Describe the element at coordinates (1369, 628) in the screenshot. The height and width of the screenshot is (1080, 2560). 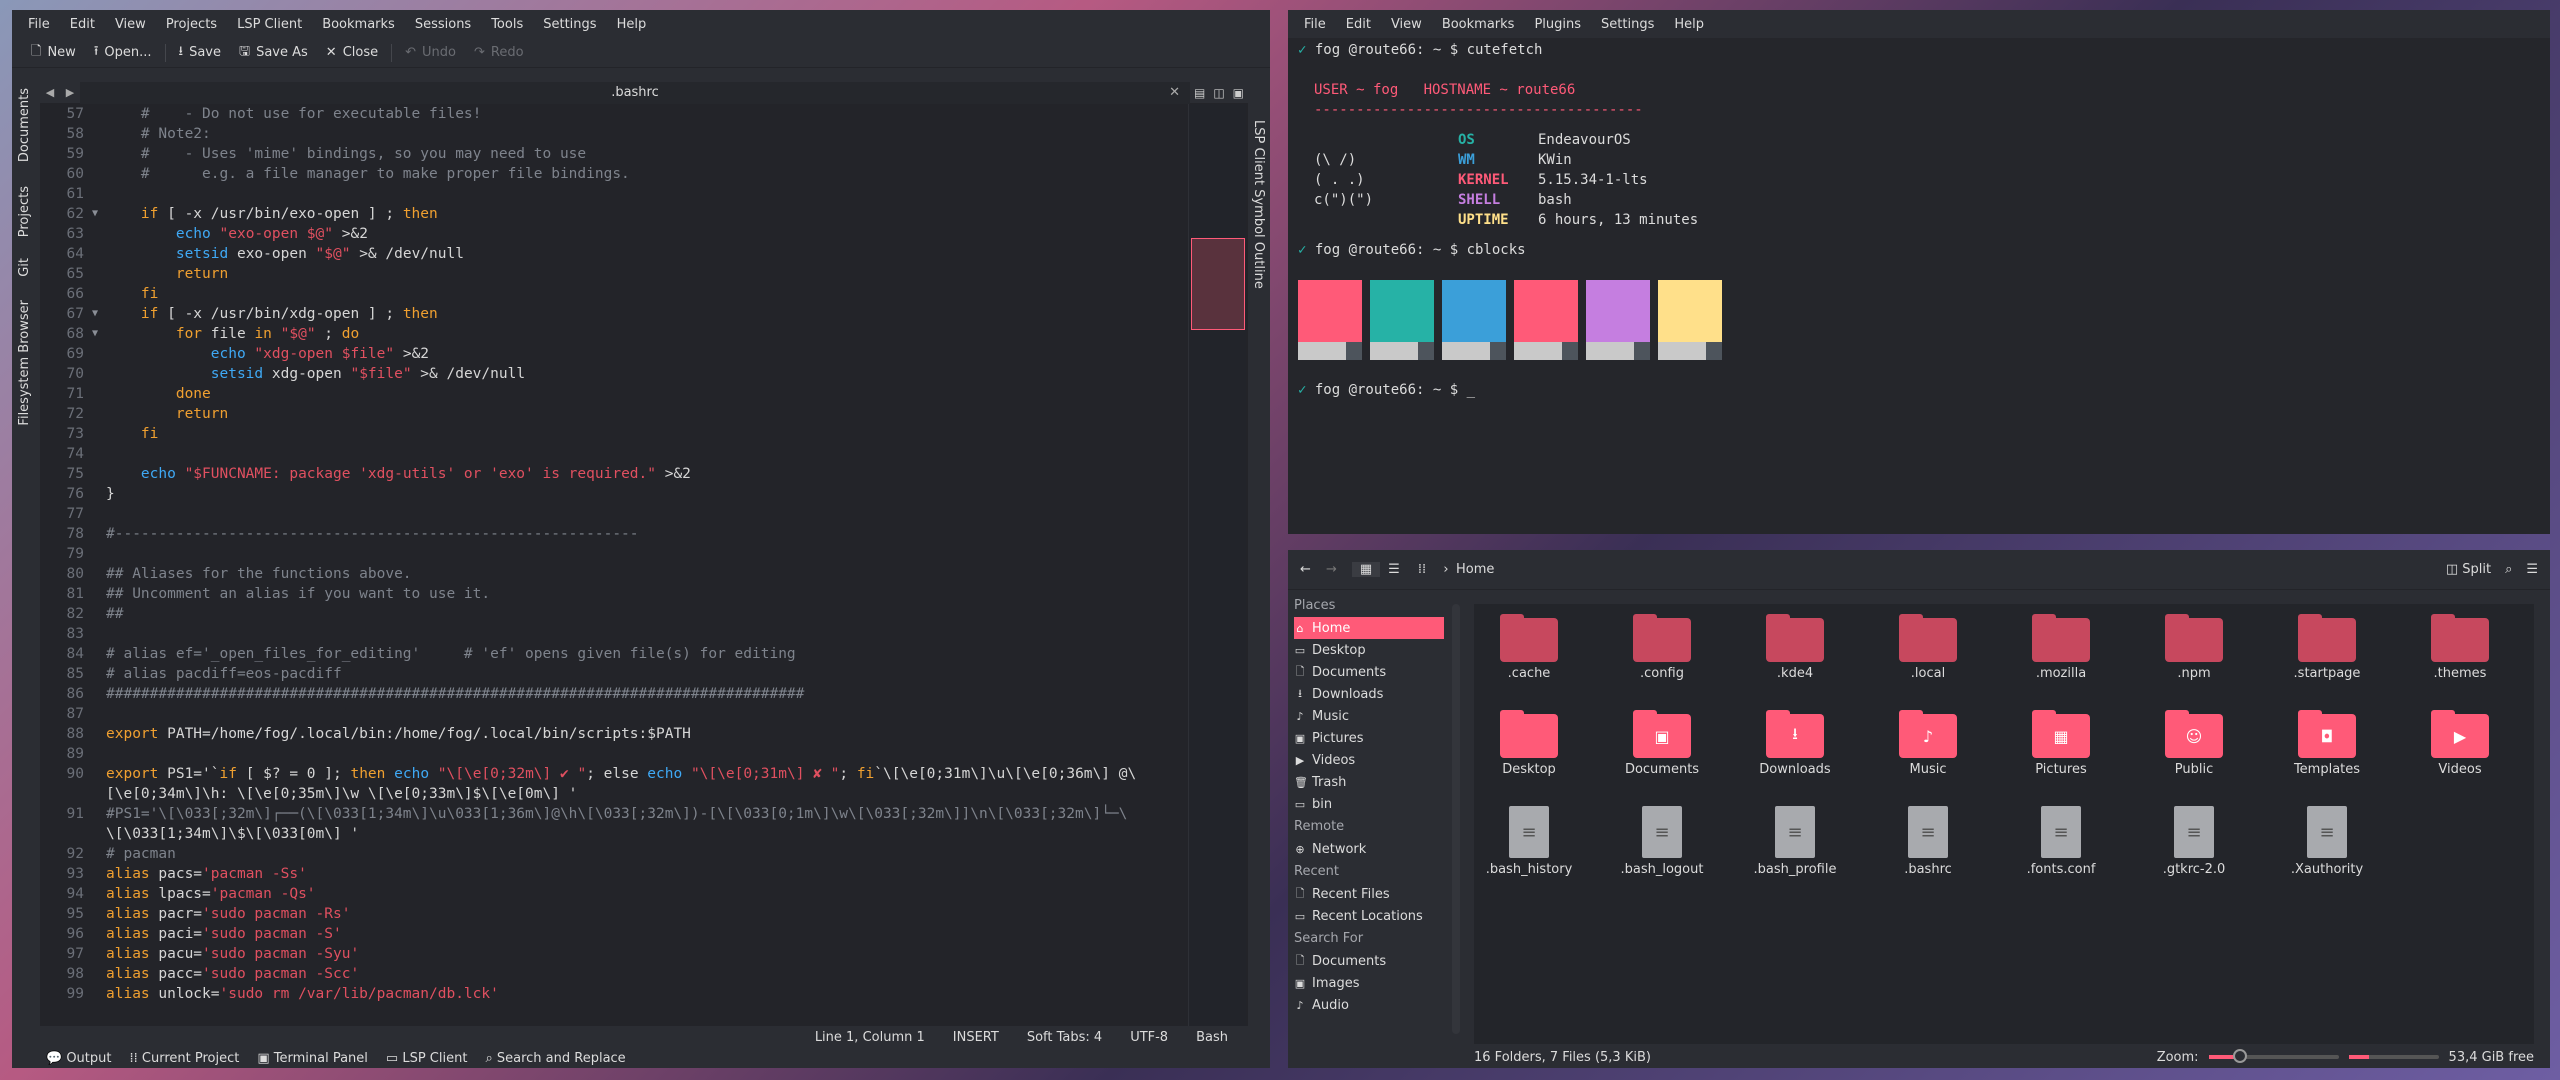
I see `places-item-home: ⌂ Home` at that location.